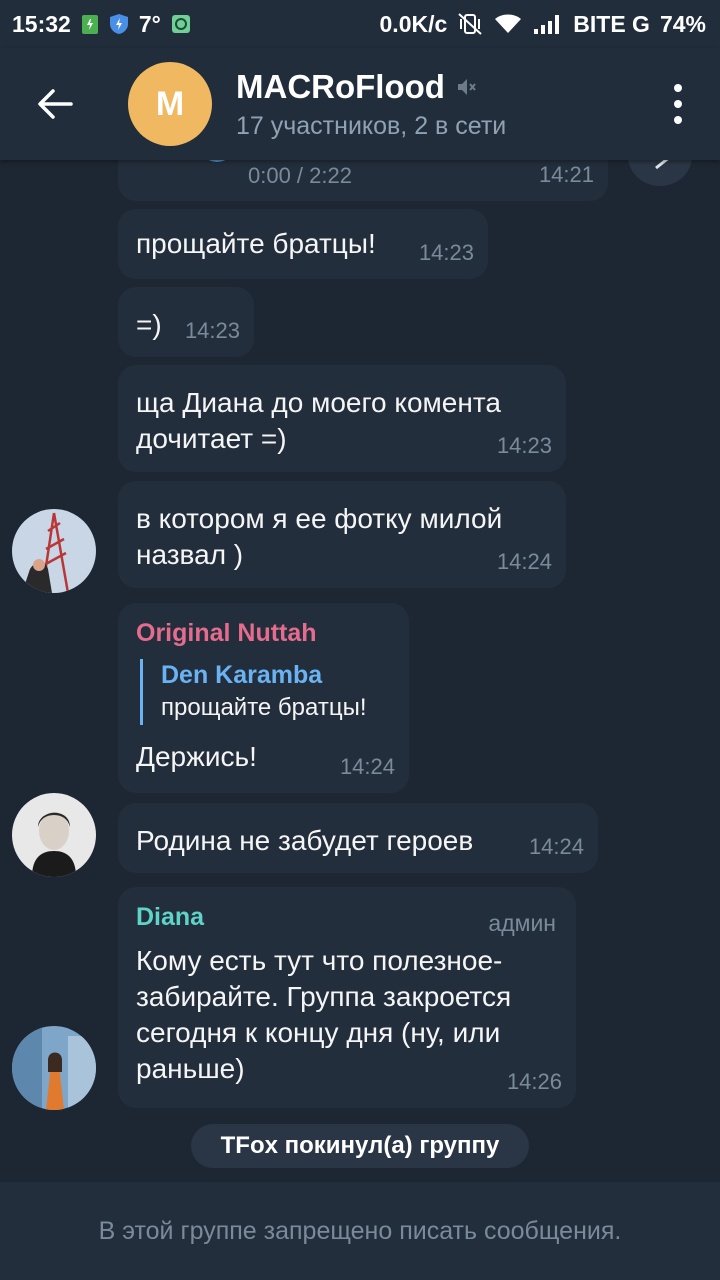  What do you see at coordinates (413, 23) in the screenshot?
I see `status-network-speed: 0.0K/c` at bounding box center [413, 23].